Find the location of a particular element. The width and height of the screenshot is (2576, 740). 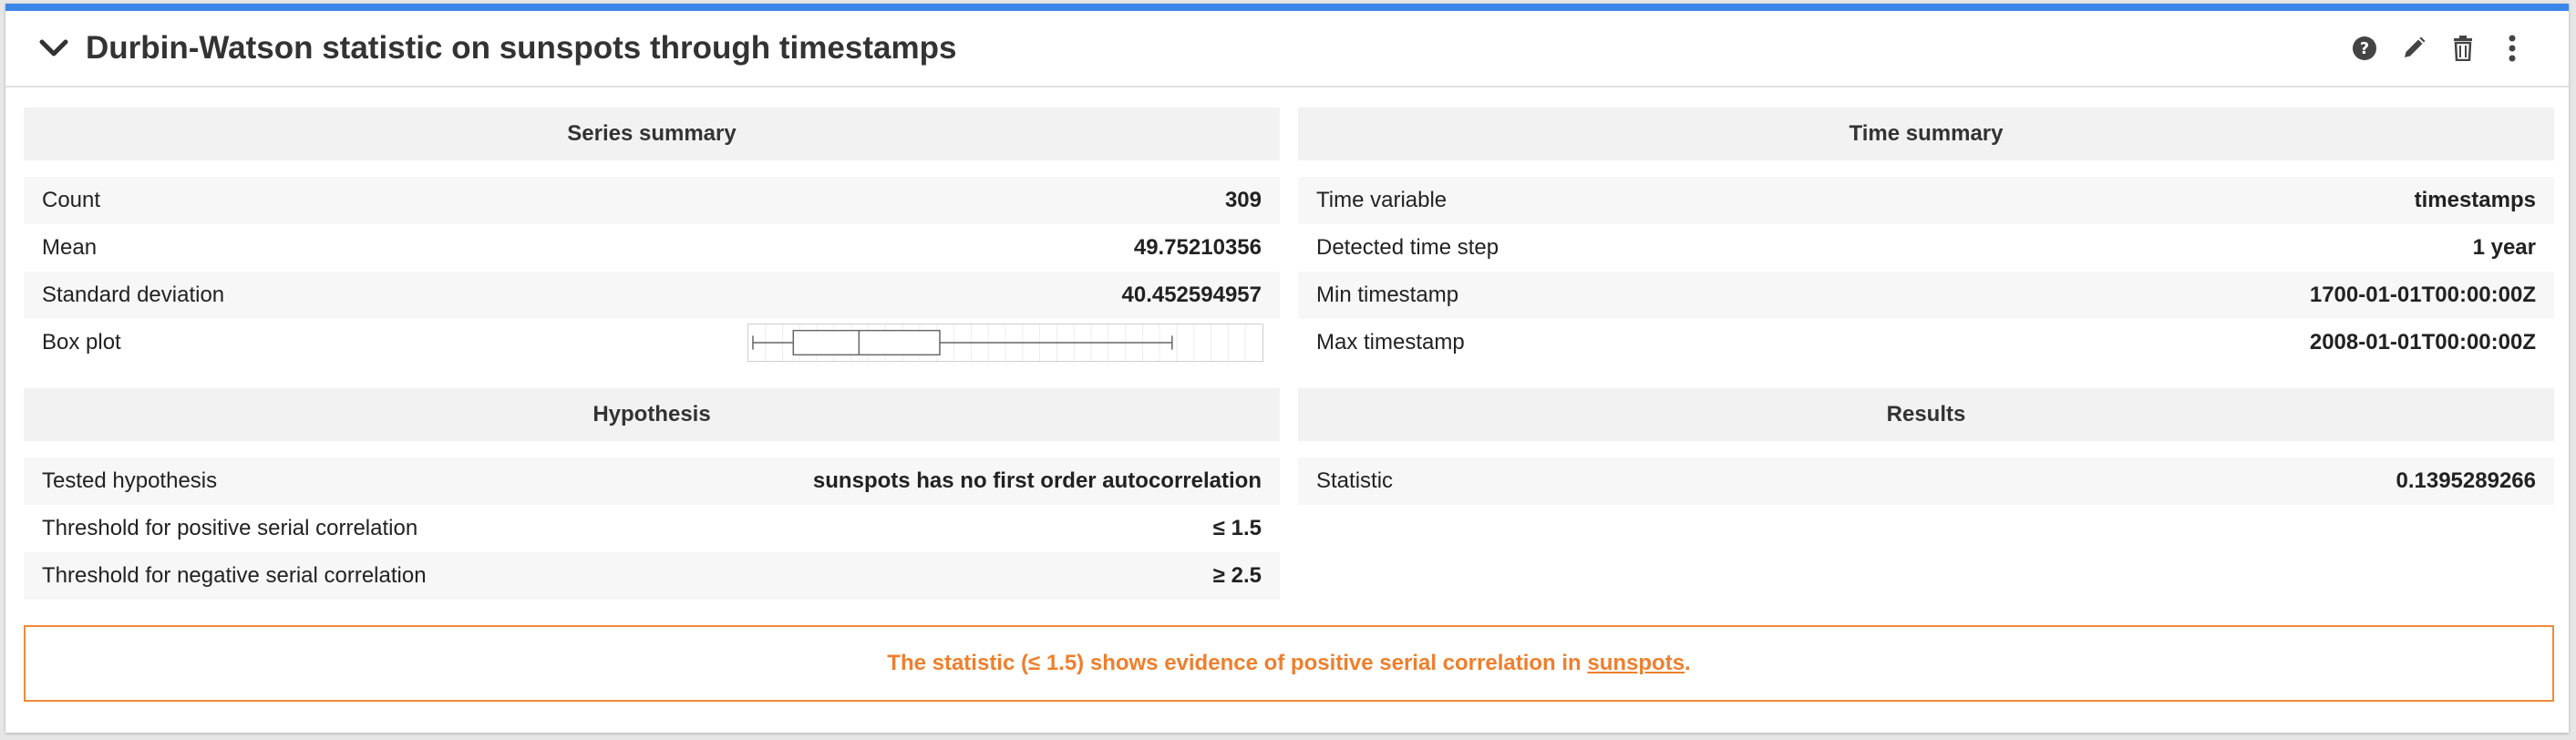

more-vertical-icon is located at coordinates (2512, 48).